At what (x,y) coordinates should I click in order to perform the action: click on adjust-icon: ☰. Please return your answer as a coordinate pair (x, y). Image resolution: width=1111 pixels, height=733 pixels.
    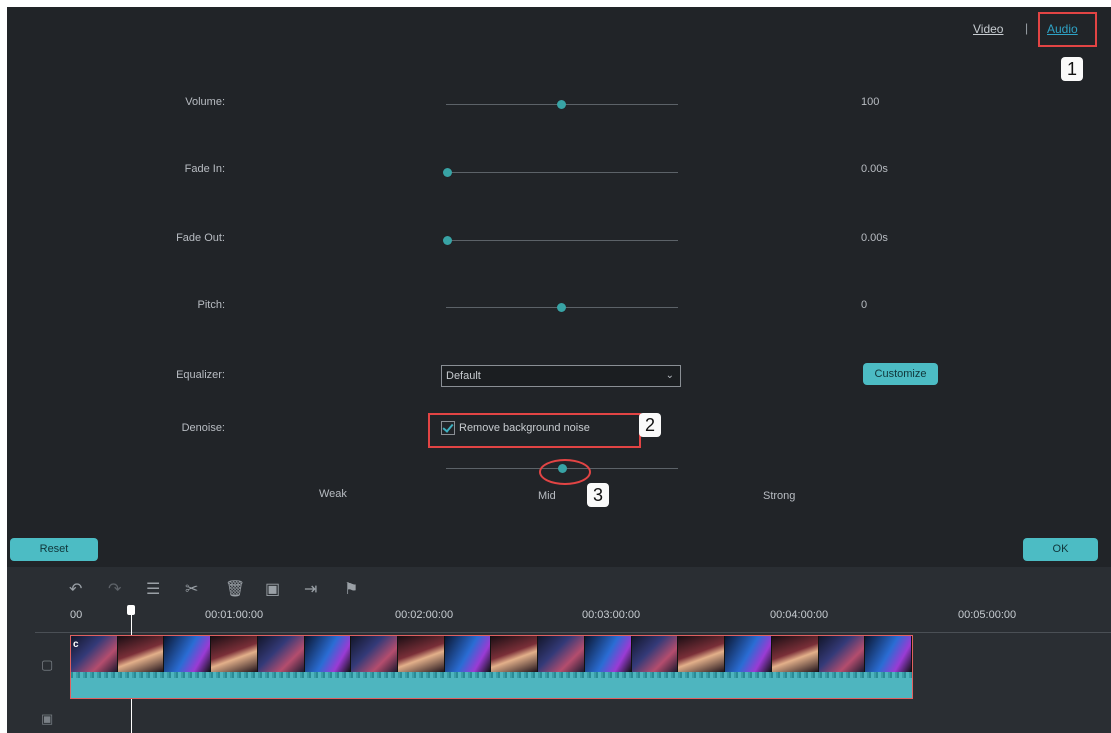
    Looking at the image, I should click on (153, 589).